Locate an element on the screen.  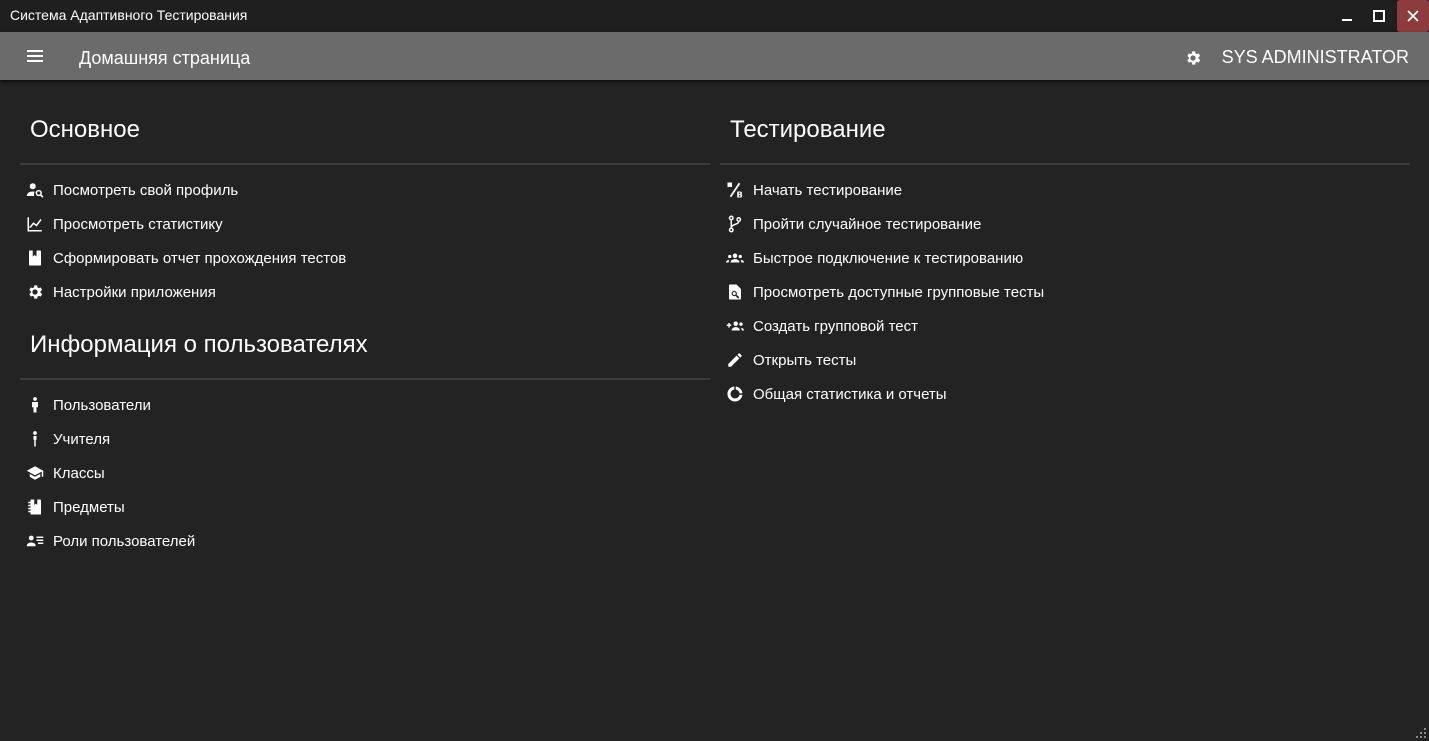
menu-item-label: Начать тестирование is located at coordinates (828, 190).